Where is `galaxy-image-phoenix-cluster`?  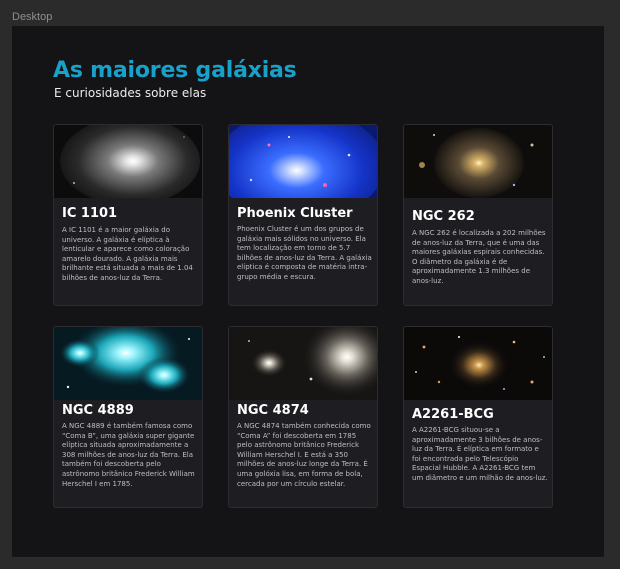 galaxy-image-phoenix-cluster is located at coordinates (303, 161).